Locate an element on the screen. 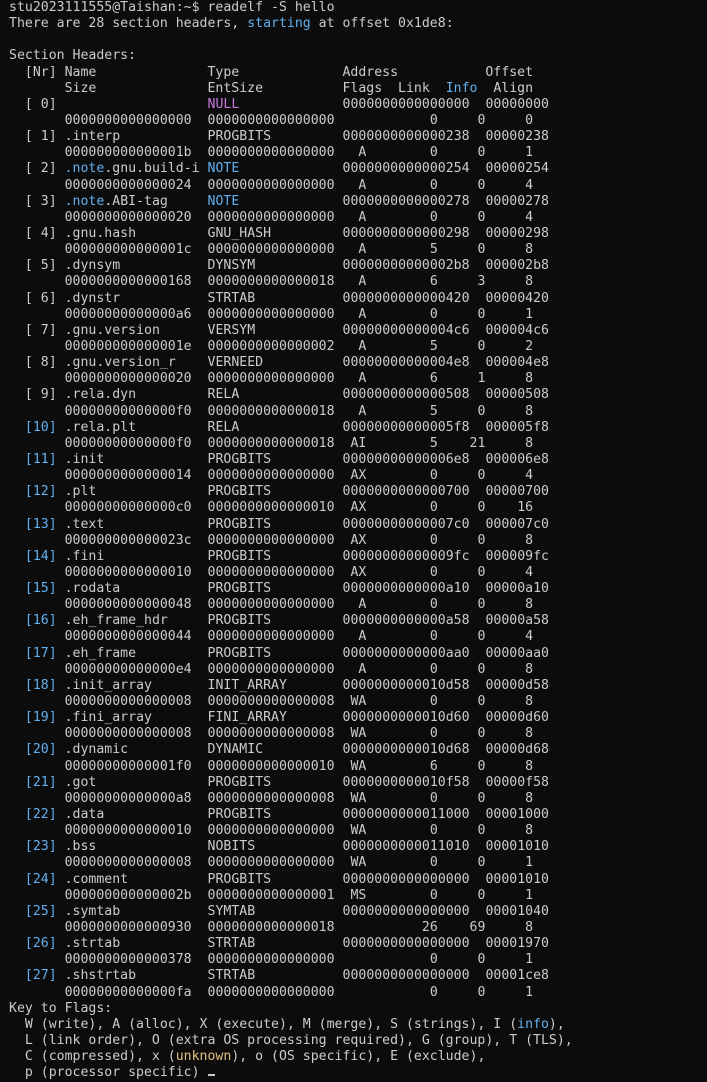 The width and height of the screenshot is (707, 1082). section-address: 0000000000000254 is located at coordinates (406, 169).